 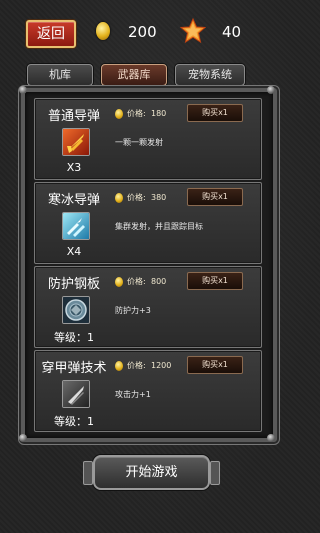 I want to click on item-description: 一颗一颗发射, so click(x=139, y=142).